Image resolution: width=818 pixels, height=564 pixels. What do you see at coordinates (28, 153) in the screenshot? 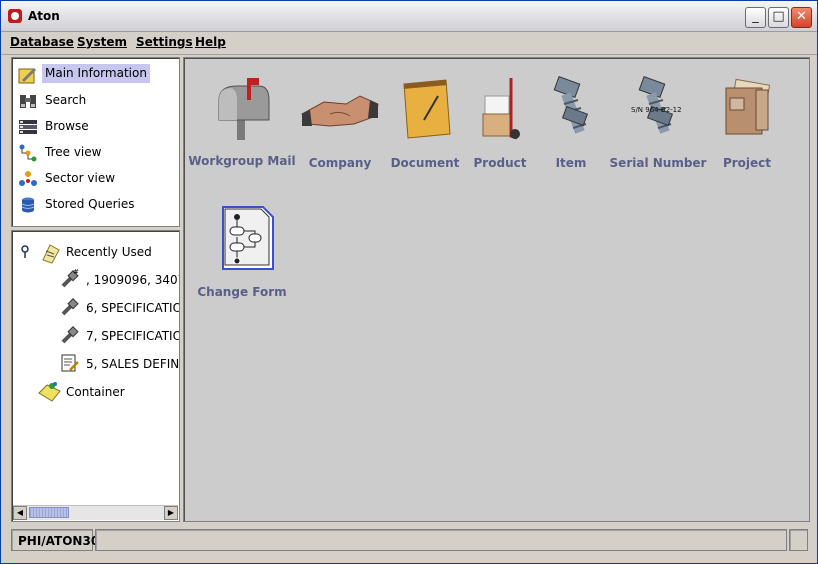
I see `tree-view-icon` at bounding box center [28, 153].